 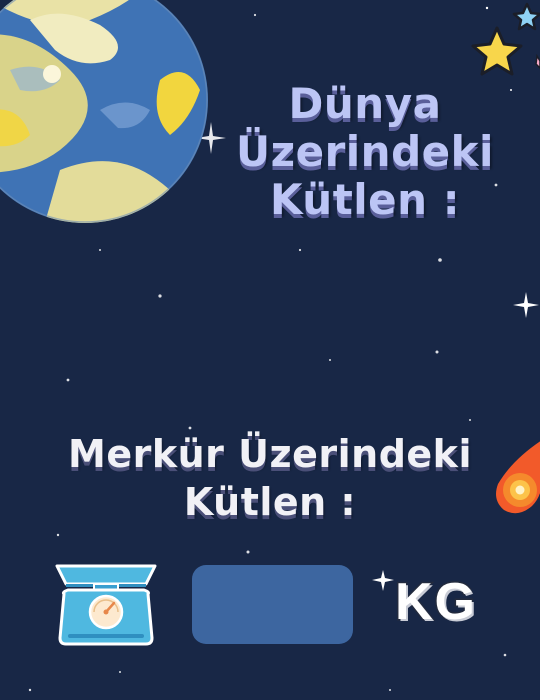 I want to click on earth-heading-line-2: Üzerindeki, so click(x=365, y=151).